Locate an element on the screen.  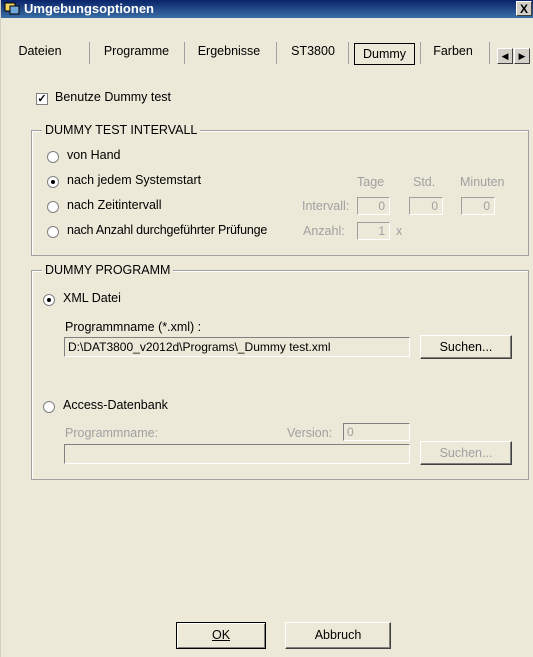
radio-manual is located at coordinates (53, 157).